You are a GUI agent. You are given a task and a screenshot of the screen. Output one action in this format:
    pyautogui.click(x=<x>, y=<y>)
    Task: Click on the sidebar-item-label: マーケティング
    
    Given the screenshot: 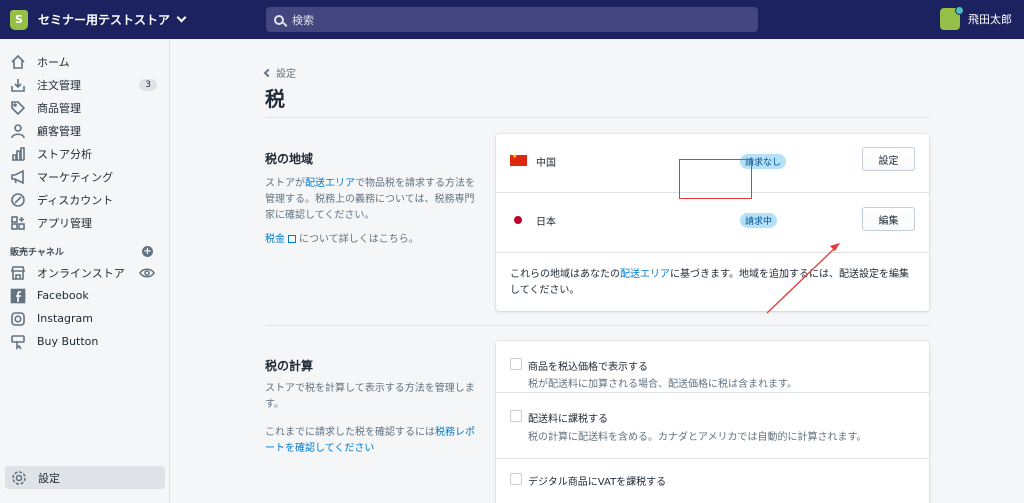 What is the action you would take?
    pyautogui.click(x=75, y=177)
    